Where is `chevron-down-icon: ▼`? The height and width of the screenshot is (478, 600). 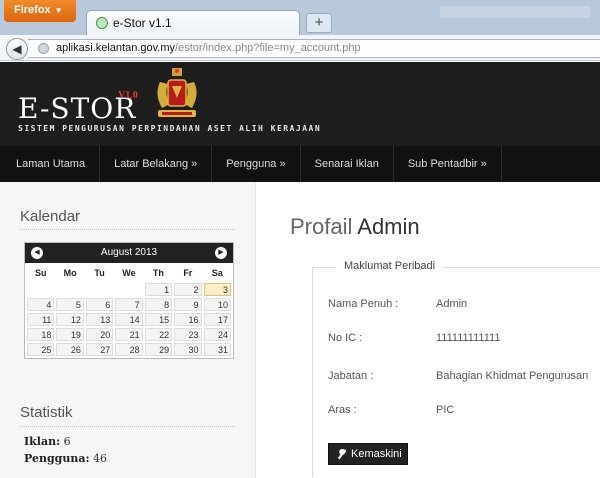 chevron-down-icon: ▼ is located at coordinates (58, 10).